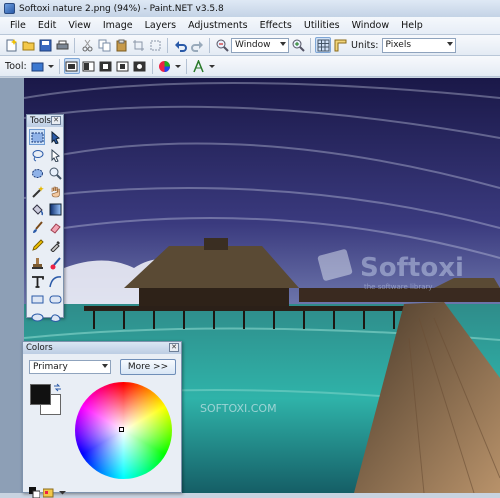 This screenshot has width=500, height=498. Describe the element at coordinates (71, 66) in the screenshot. I see `selection-mode-replace-icon` at that location.